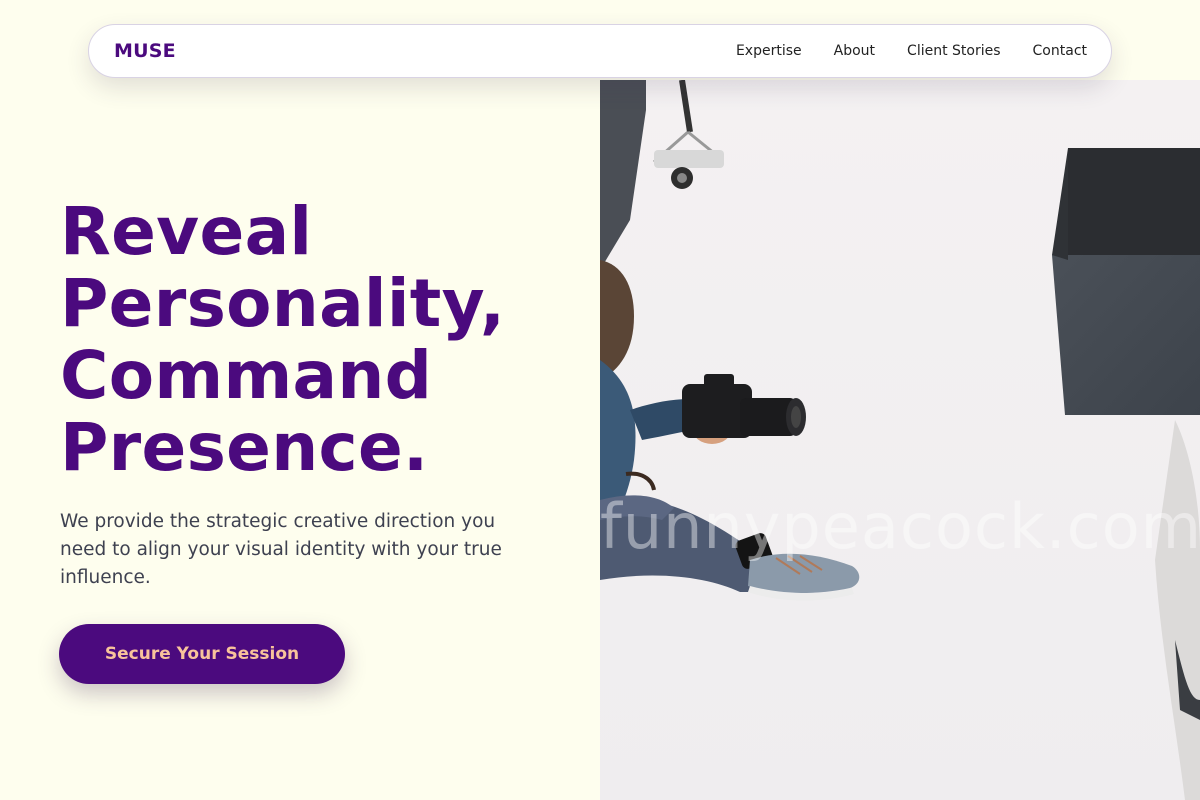 This screenshot has width=1200, height=800. I want to click on hero-title-line: Command, so click(246, 375).